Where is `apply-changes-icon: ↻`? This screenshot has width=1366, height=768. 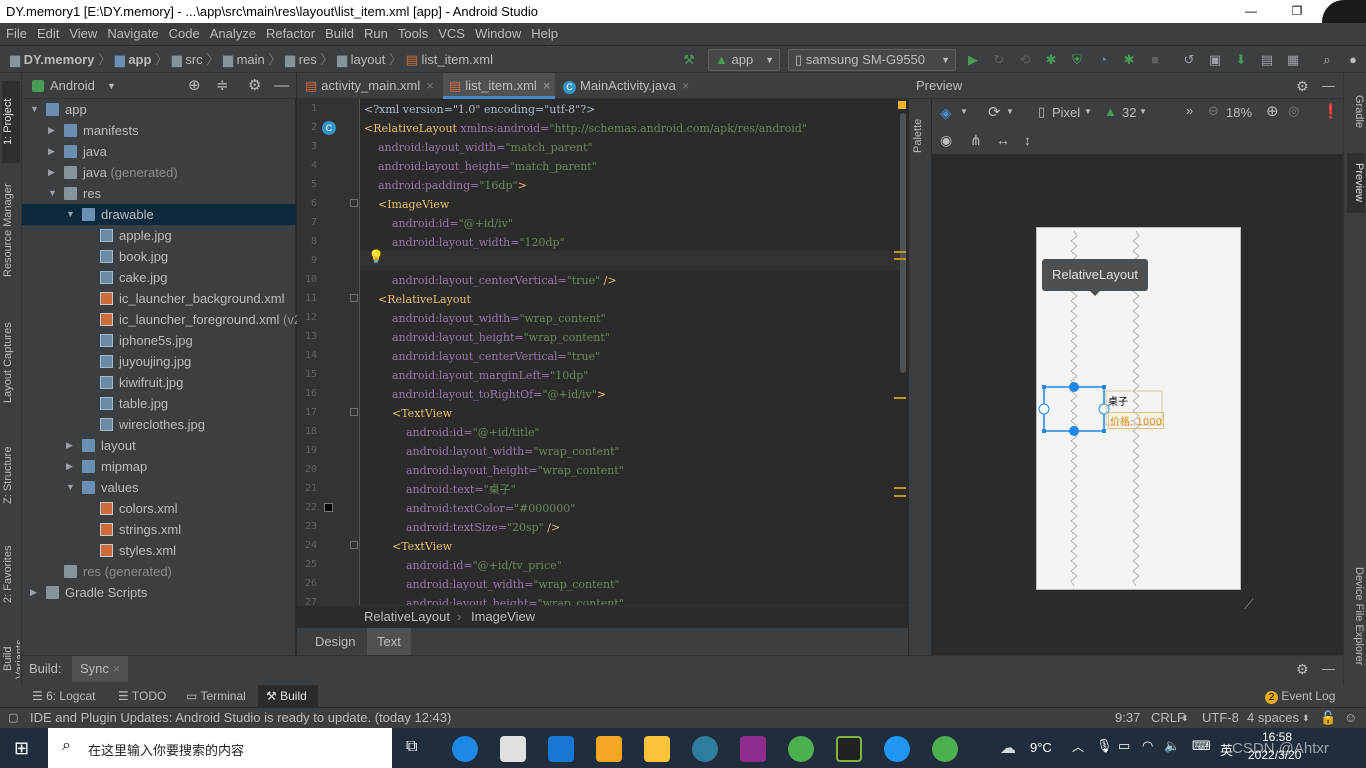 apply-changes-icon: ↻ is located at coordinates (999, 60).